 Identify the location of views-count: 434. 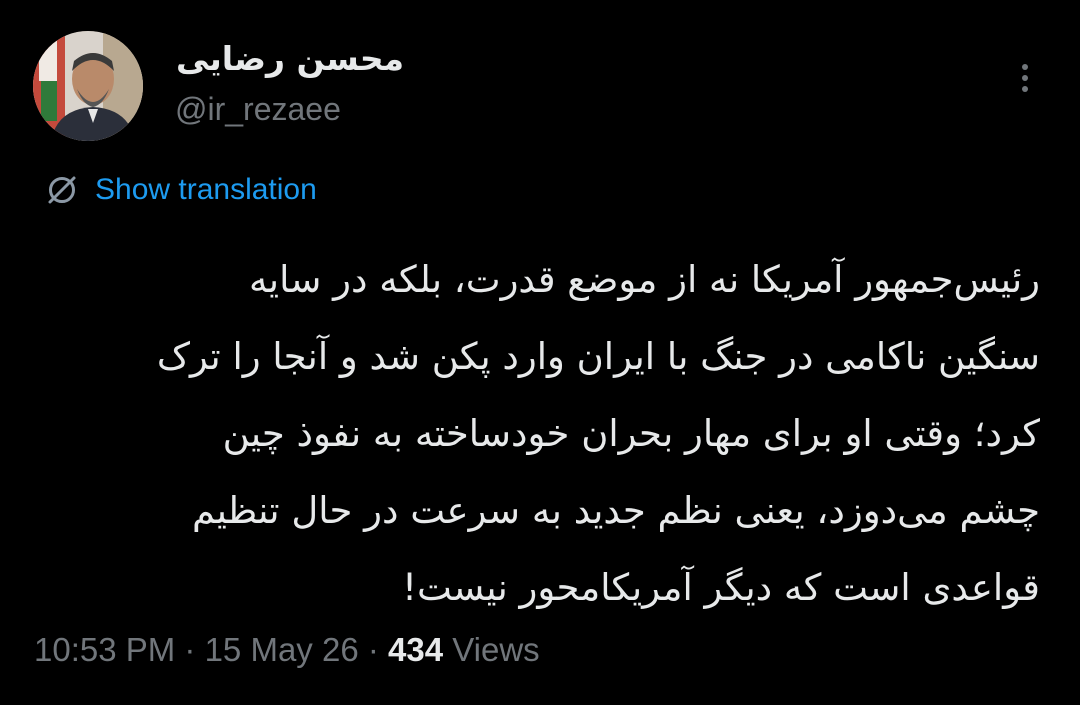
(415, 649).